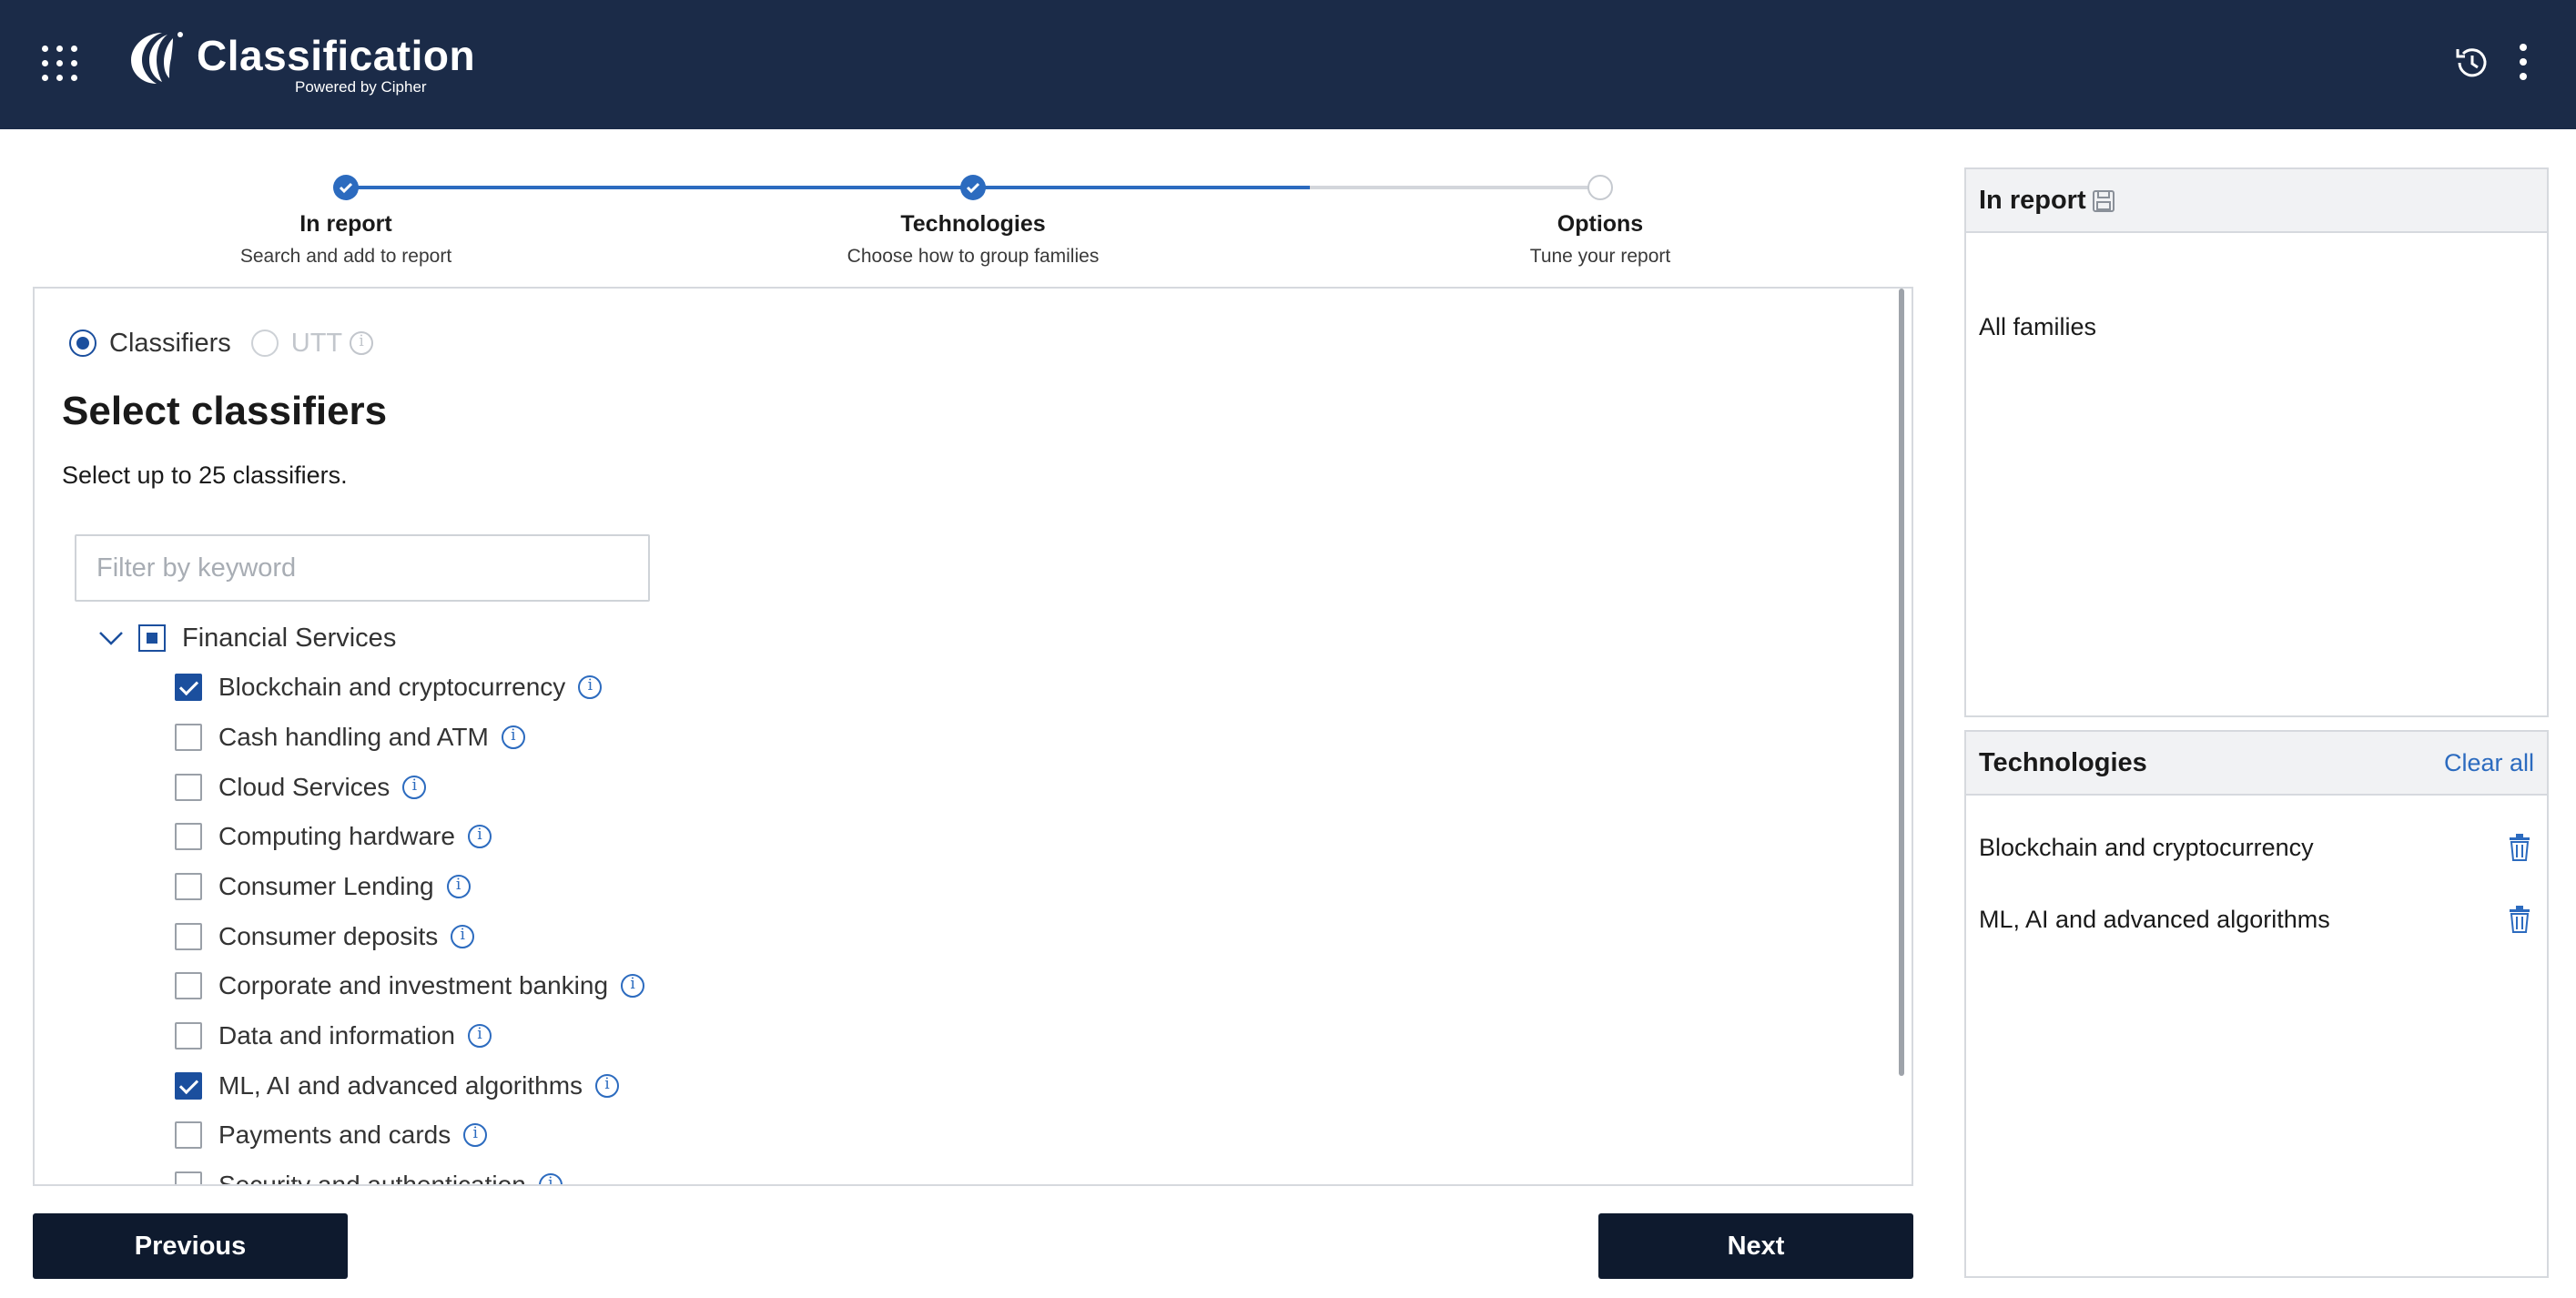 Image resolution: width=2576 pixels, height=1298 pixels. What do you see at coordinates (170, 344) in the screenshot?
I see `radio-classifiers-label: Classifiers` at bounding box center [170, 344].